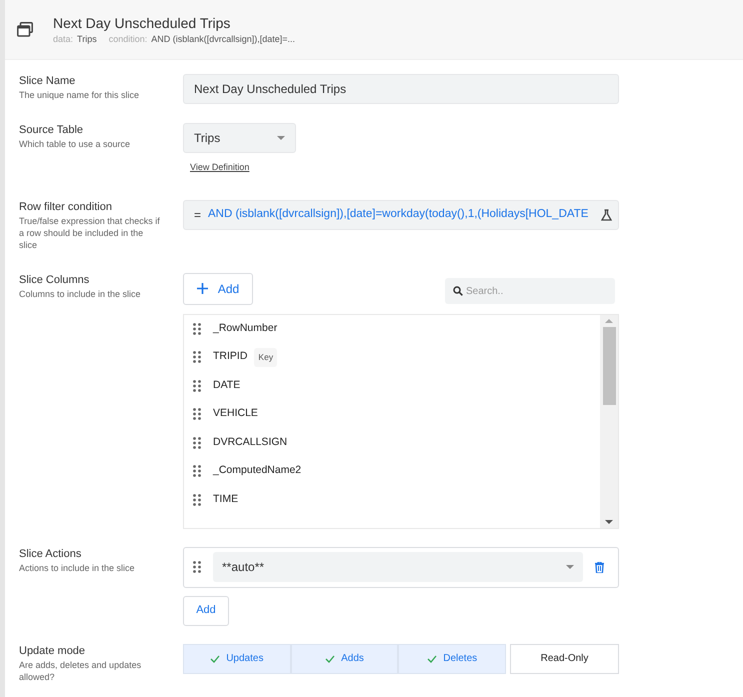 Image resolution: width=743 pixels, height=697 pixels. I want to click on key-badge: Key, so click(266, 357).